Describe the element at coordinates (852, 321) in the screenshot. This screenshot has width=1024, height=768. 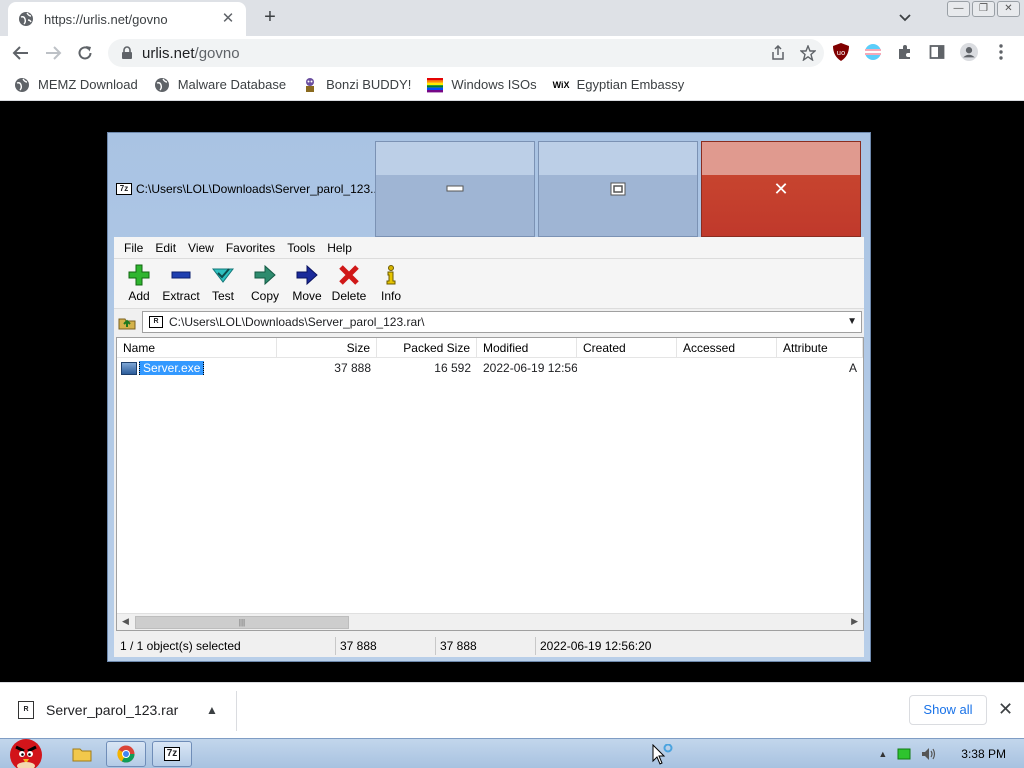
I see `chevron-down-icon: ▼` at that location.